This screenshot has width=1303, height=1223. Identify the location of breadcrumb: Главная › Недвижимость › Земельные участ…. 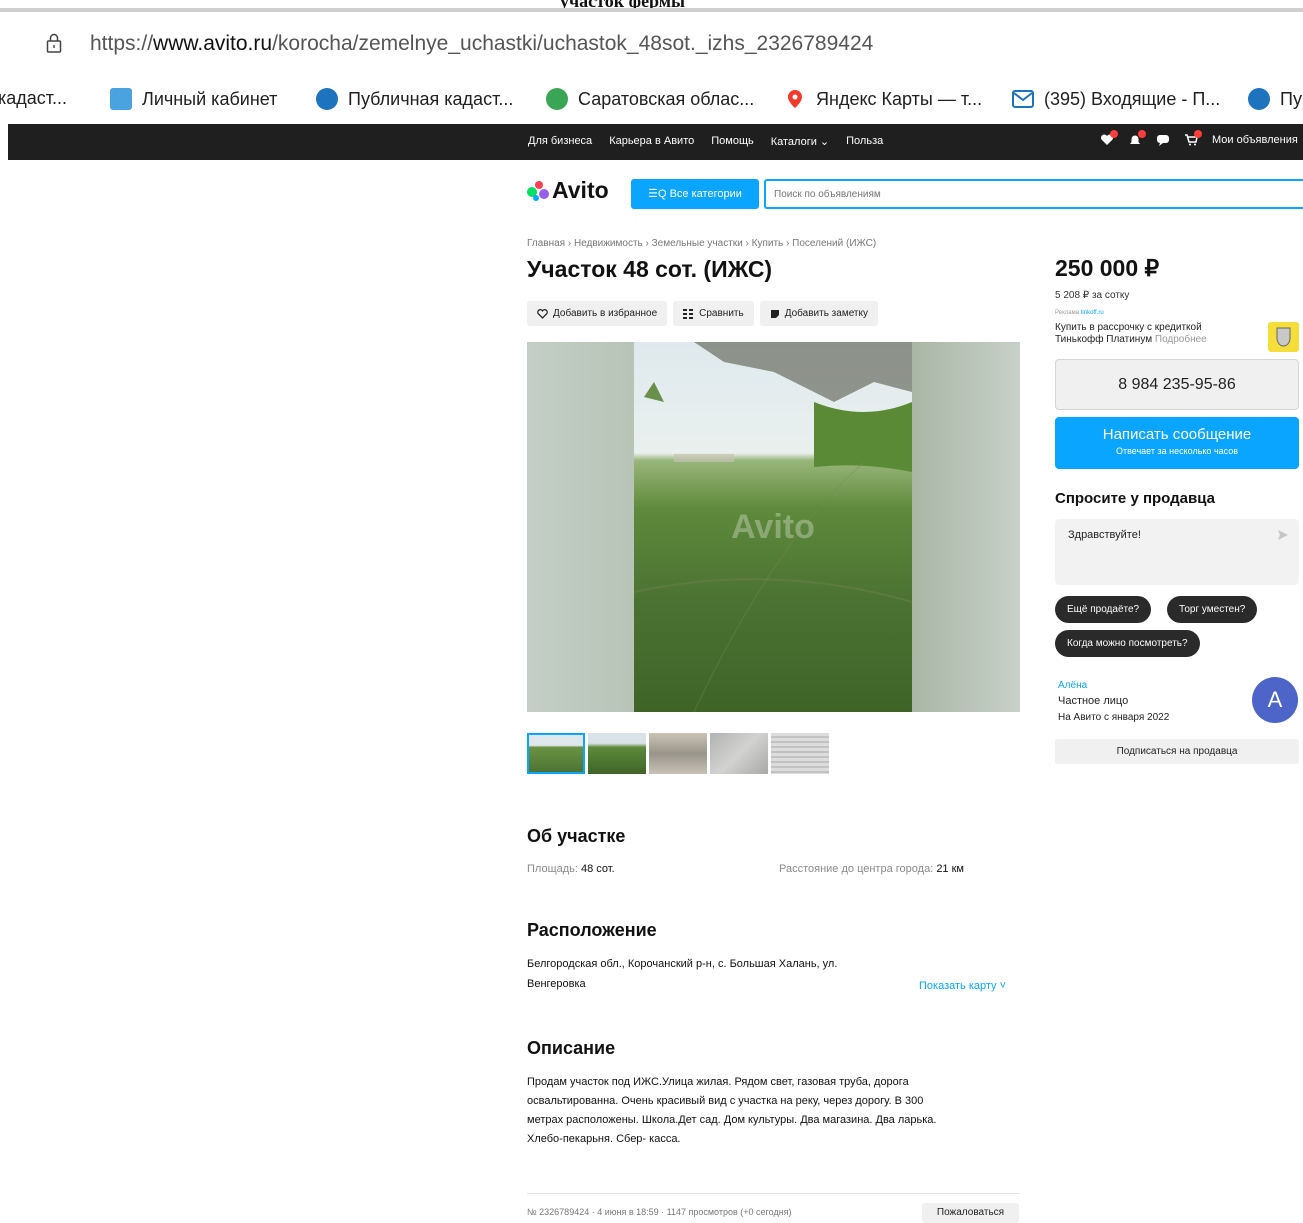
(701, 243).